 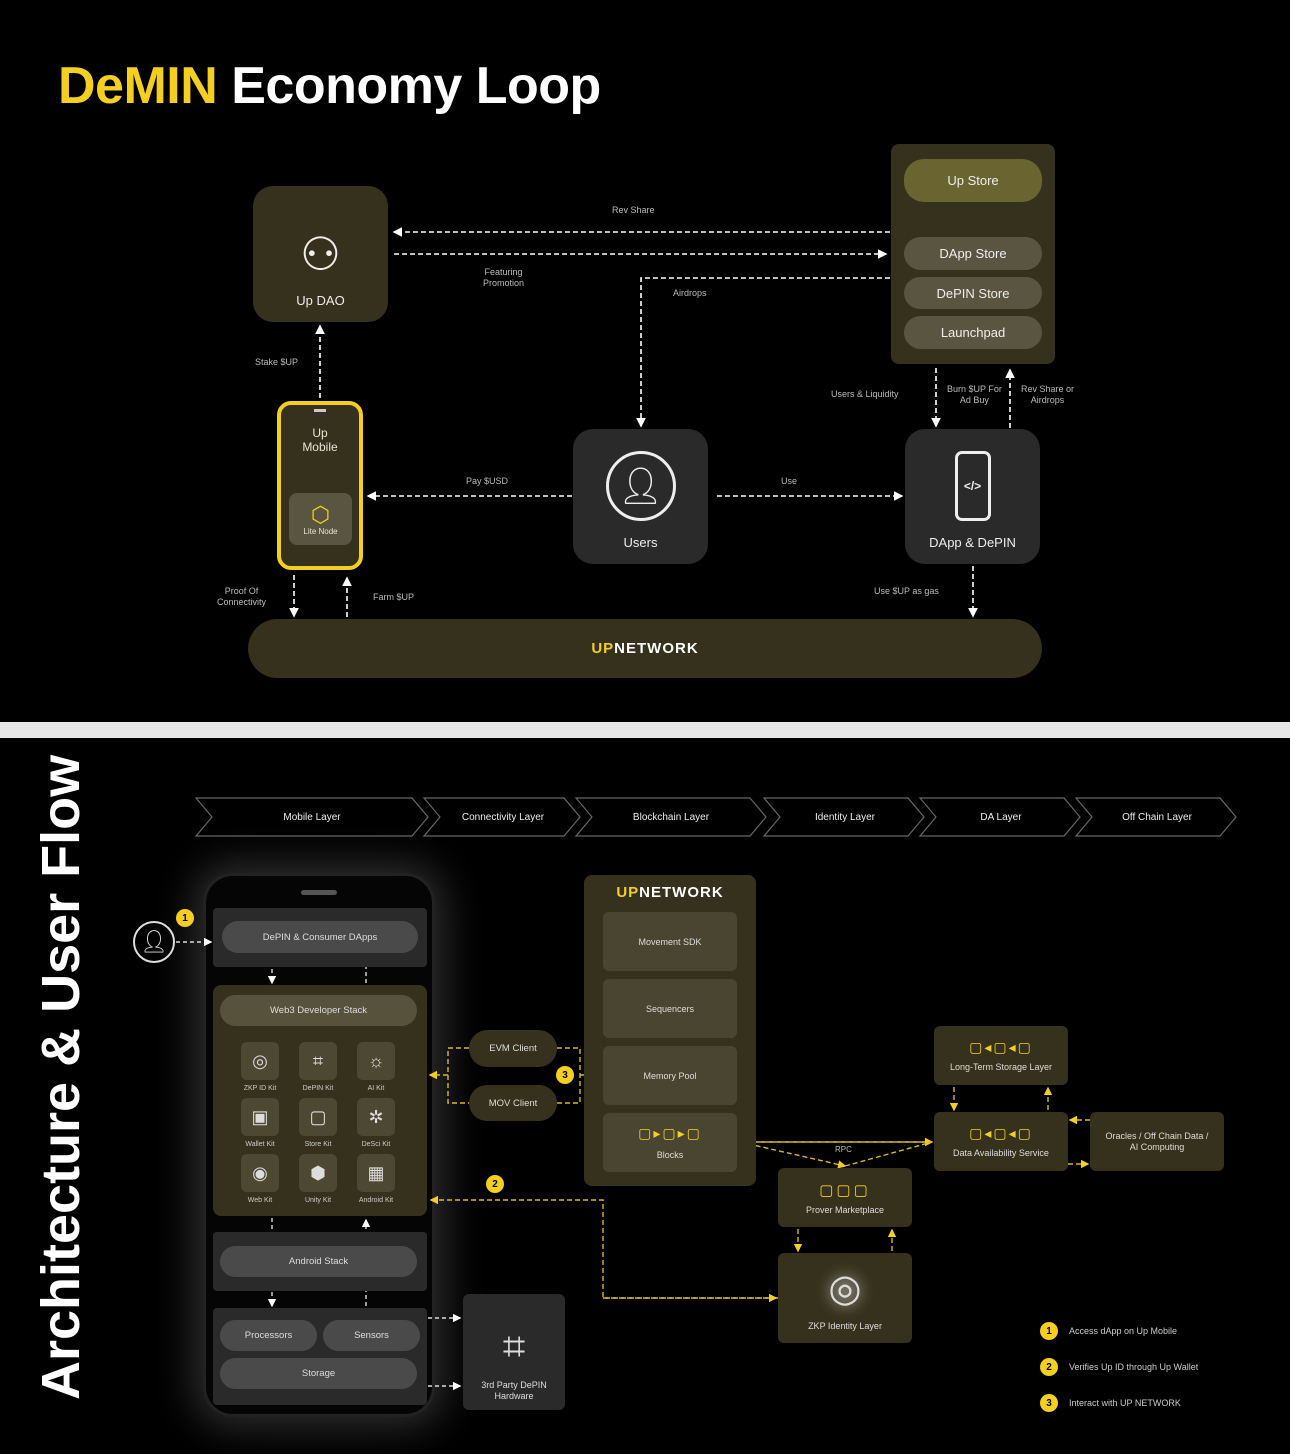 I want to click on long-term-storage-layer: ▢◂▢◂▢ Long-Term Storage Layer, so click(x=1001, y=1055).